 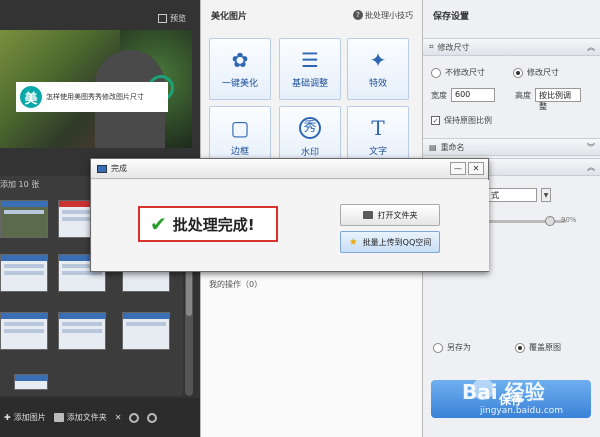 What do you see at coordinates (162, 18) in the screenshot?
I see `preview-icon` at bounding box center [162, 18].